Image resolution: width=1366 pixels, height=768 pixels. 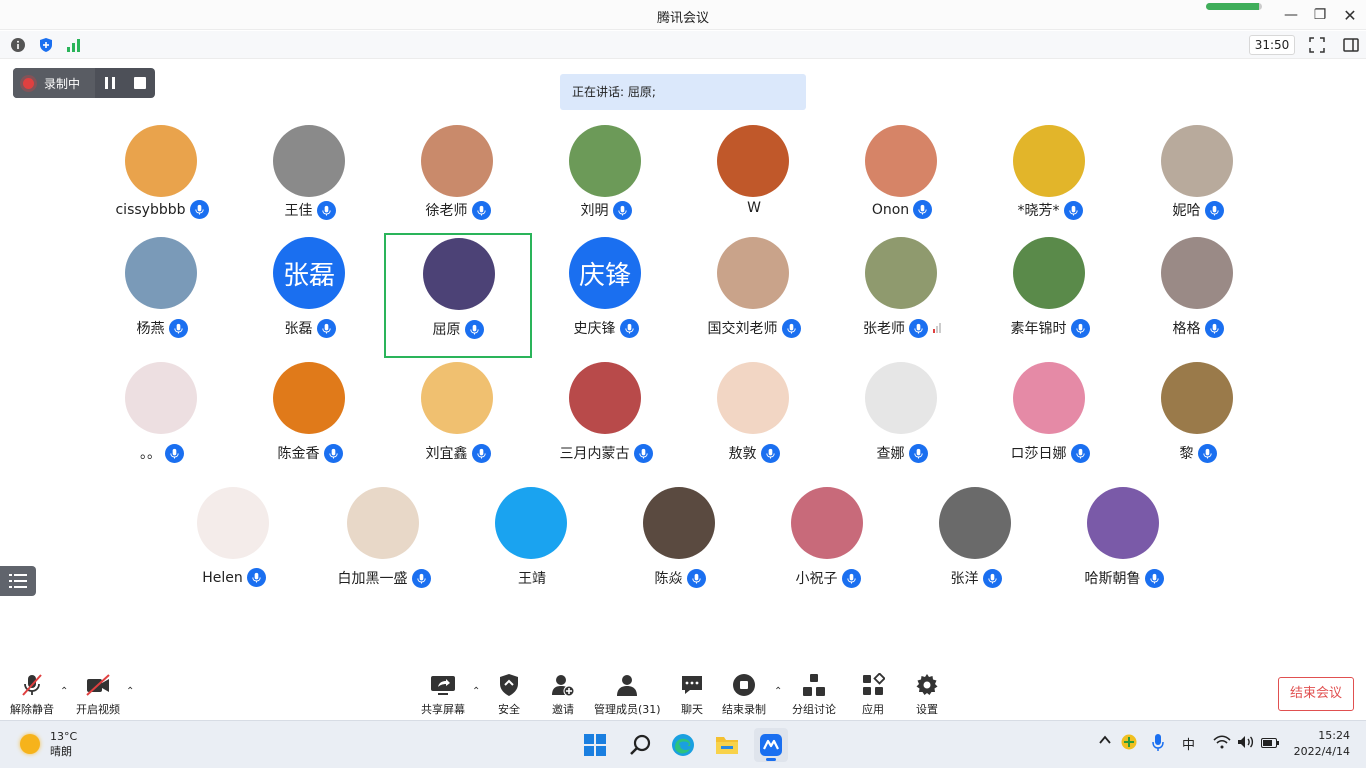 I want to click on taskbar-search-button, so click(x=640, y=745).